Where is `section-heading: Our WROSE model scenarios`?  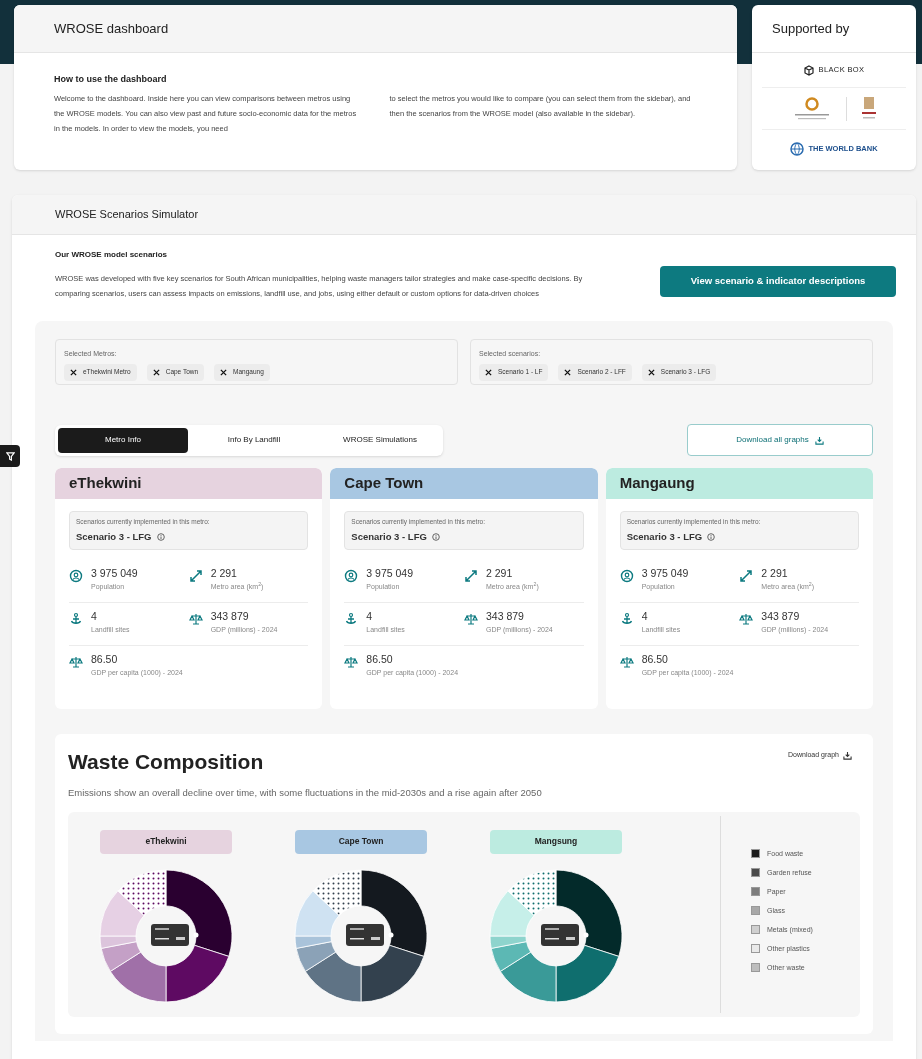
section-heading: Our WROSE model scenarios is located at coordinates (112, 255).